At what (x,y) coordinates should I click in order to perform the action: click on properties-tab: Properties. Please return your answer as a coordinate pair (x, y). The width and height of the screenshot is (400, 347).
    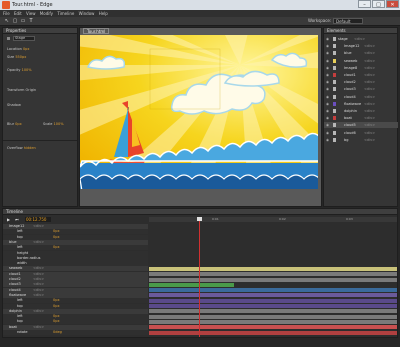
    Looking at the image, I should click on (40, 31).